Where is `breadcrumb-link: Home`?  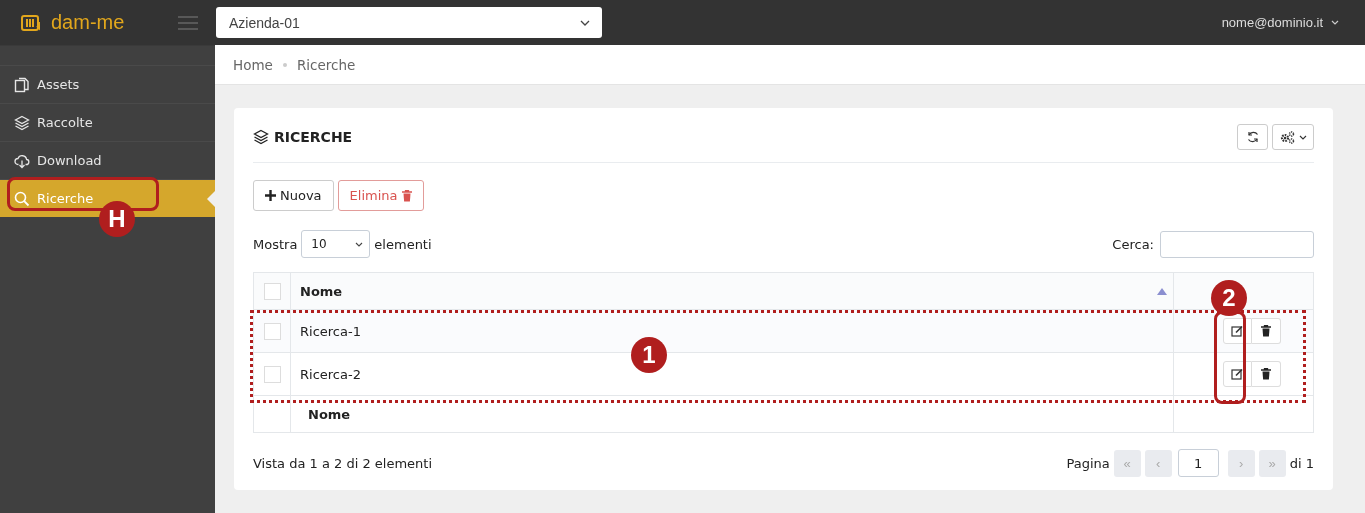
breadcrumb-link: Home is located at coordinates (253, 64).